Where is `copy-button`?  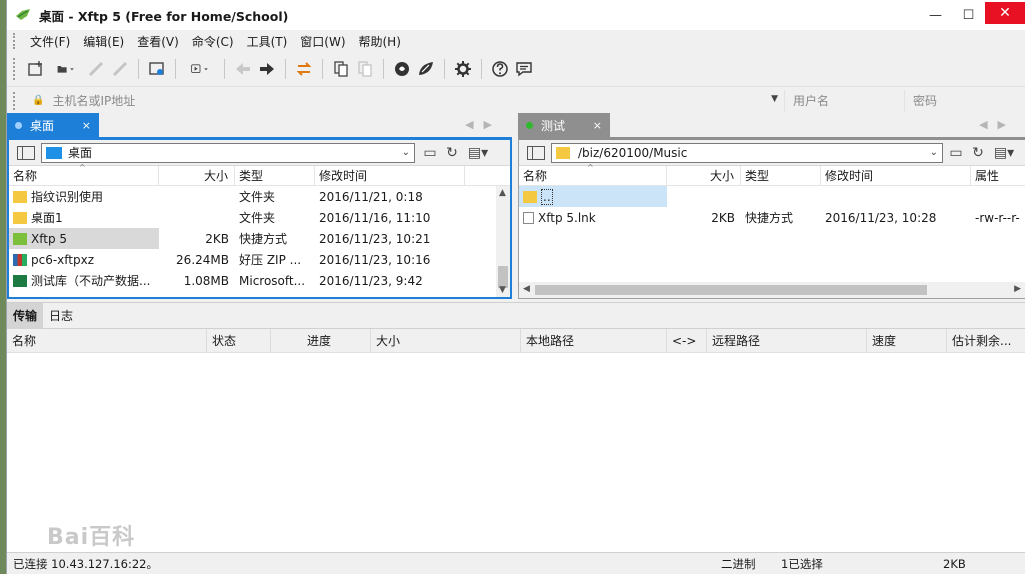 copy-button is located at coordinates (341, 69).